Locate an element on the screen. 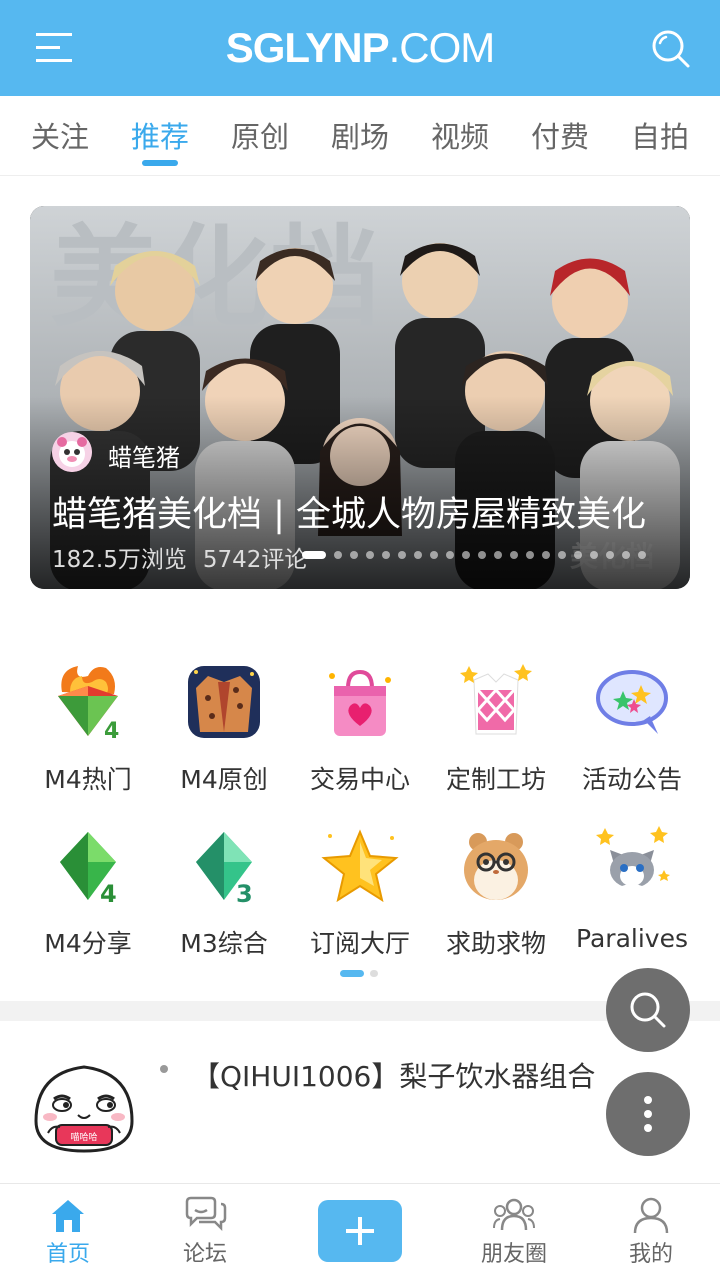  nav-label: 首页 is located at coordinates (67, 1254).